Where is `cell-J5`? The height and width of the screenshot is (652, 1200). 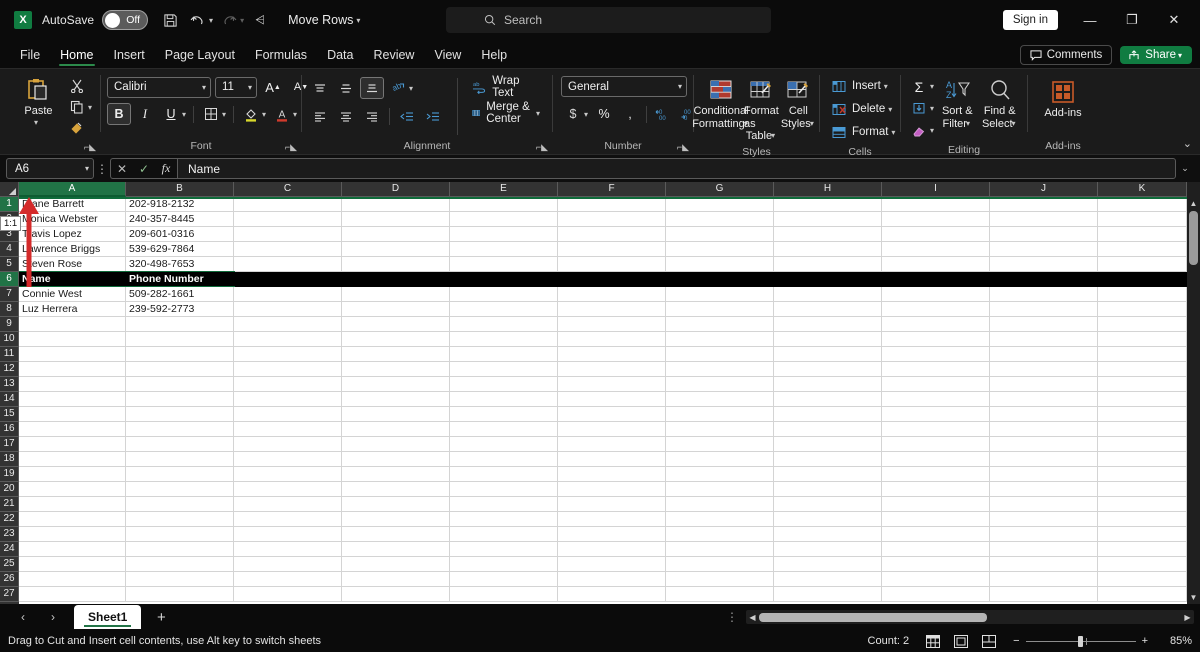 cell-J5 is located at coordinates (1044, 264).